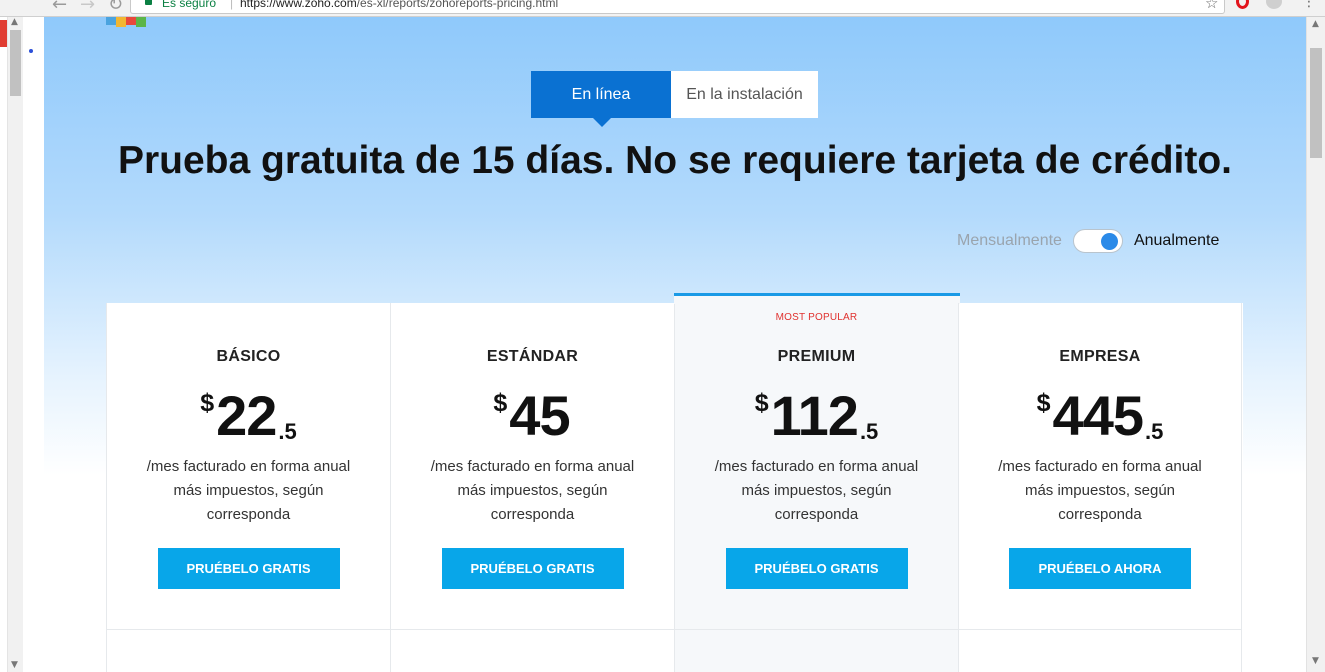 This screenshot has width=1325, height=672. I want to click on deployment-tabs: En línea En la instalación, so click(674, 99).